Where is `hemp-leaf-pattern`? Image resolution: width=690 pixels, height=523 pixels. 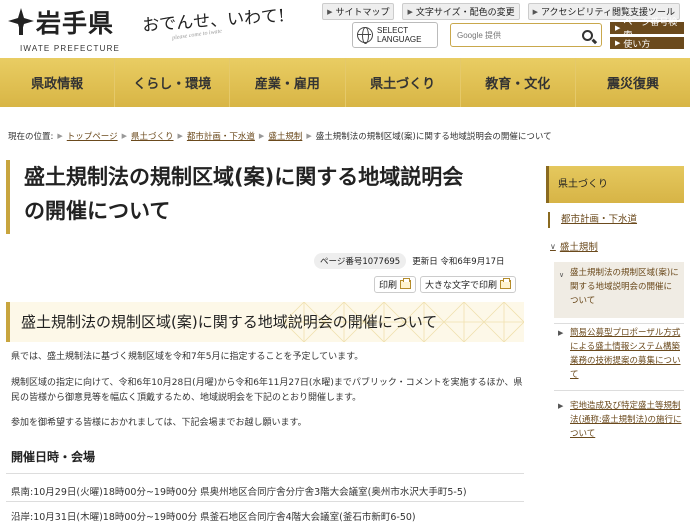 hemp-leaf-pattern is located at coordinates (404, 322).